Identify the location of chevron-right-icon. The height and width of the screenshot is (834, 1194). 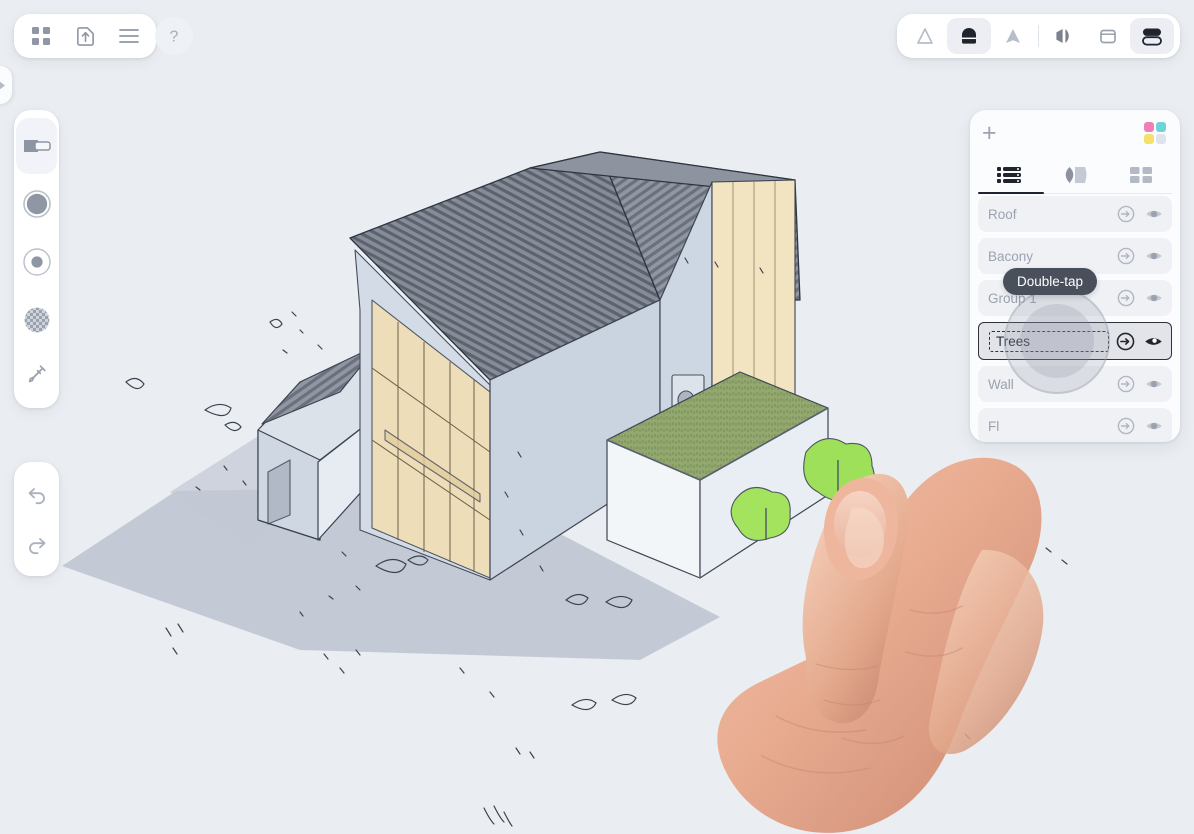
(2, 85).